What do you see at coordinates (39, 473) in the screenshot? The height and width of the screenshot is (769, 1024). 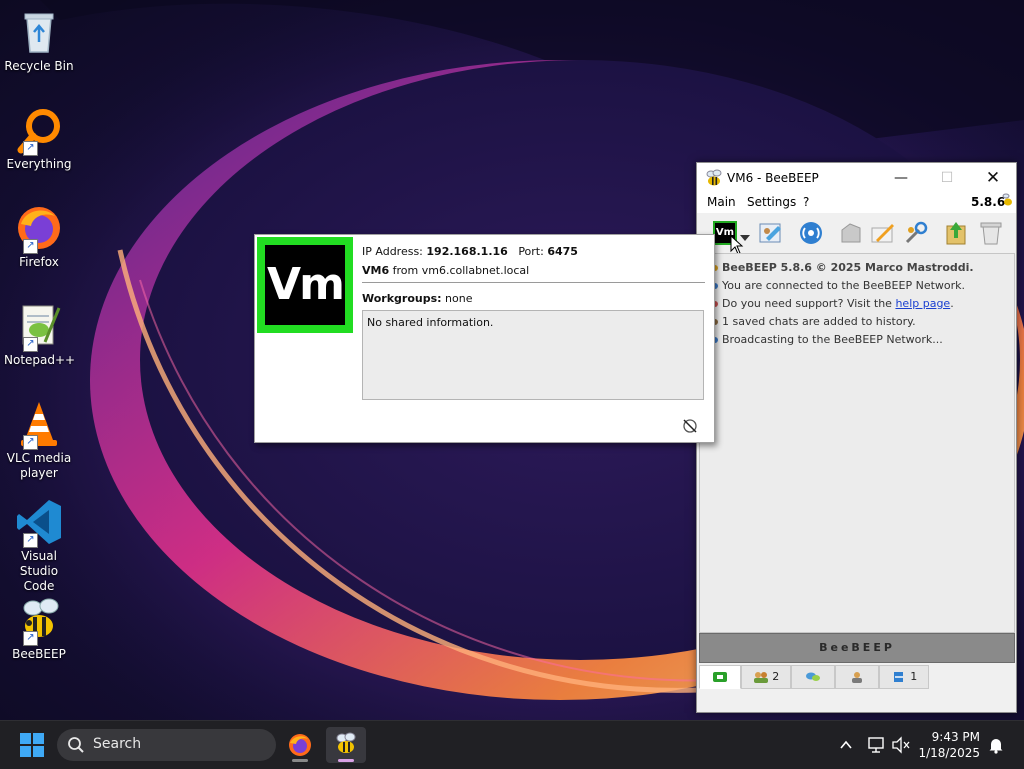 I see `desktop-icon-label-line2: player` at bounding box center [39, 473].